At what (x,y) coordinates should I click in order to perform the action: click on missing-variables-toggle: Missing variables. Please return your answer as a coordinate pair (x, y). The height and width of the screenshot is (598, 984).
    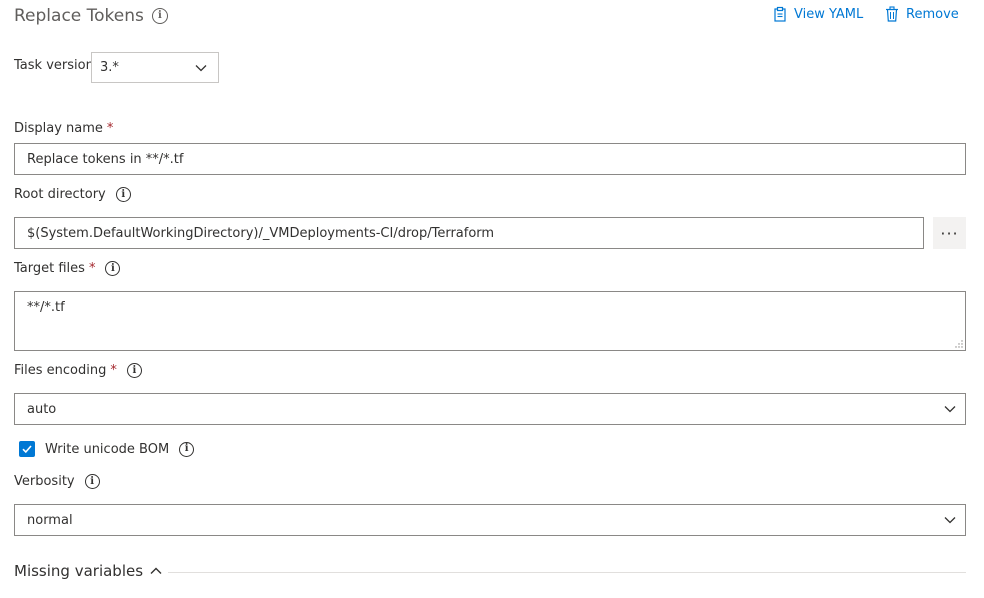
    Looking at the image, I should click on (88, 571).